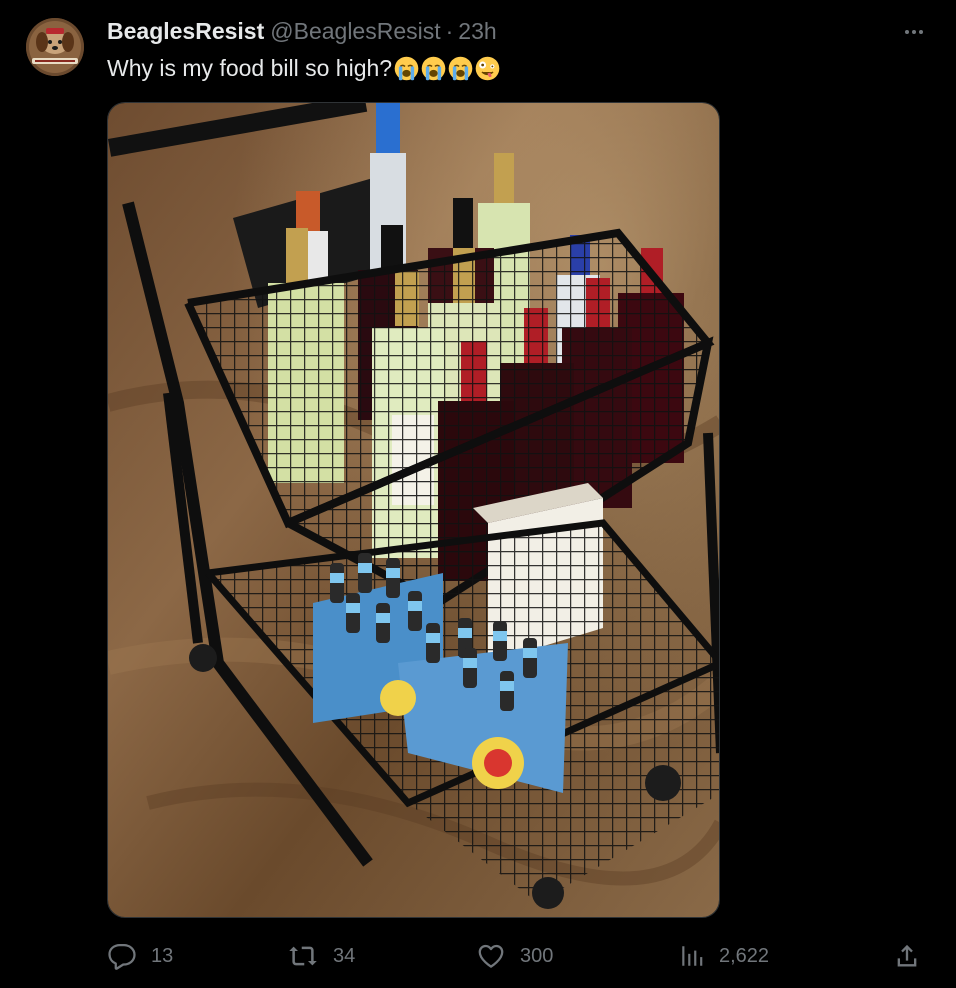  I want to click on reply-button: 13, so click(140, 956).